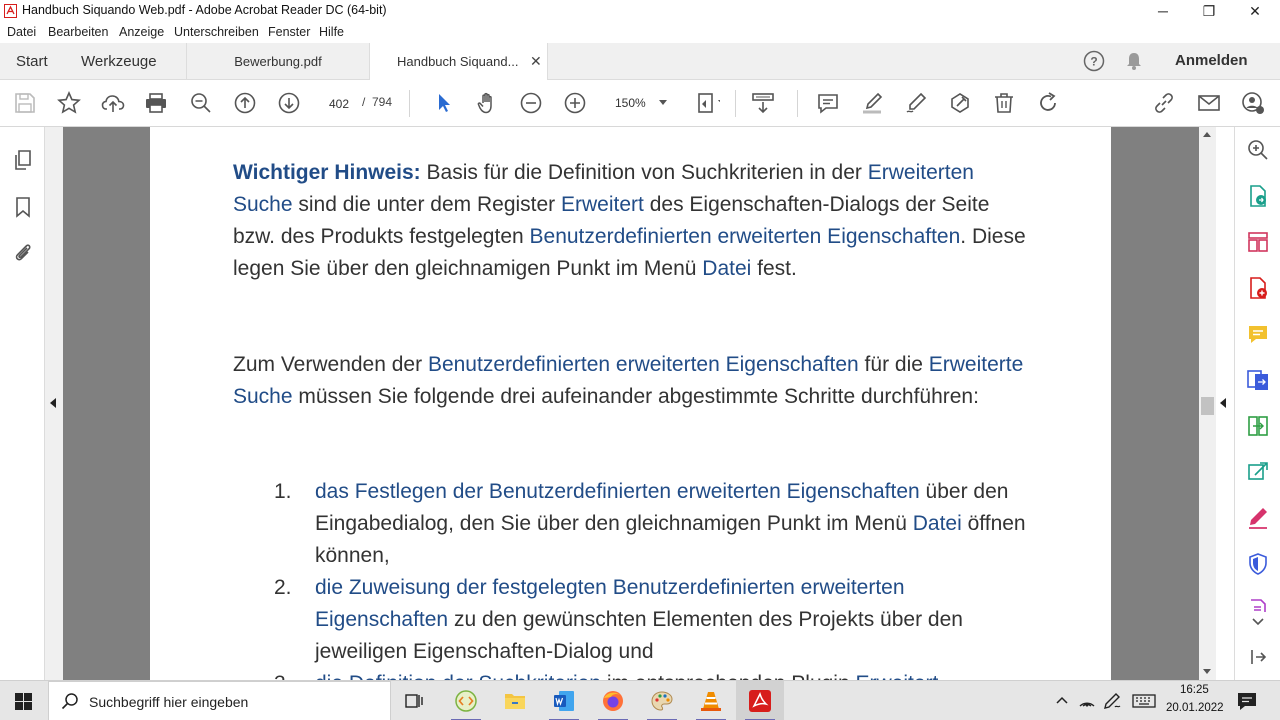 Image resolution: width=1280 pixels, height=720 pixels. What do you see at coordinates (1223, 403) in the screenshot?
I see `collapse-right-pane-icon` at bounding box center [1223, 403].